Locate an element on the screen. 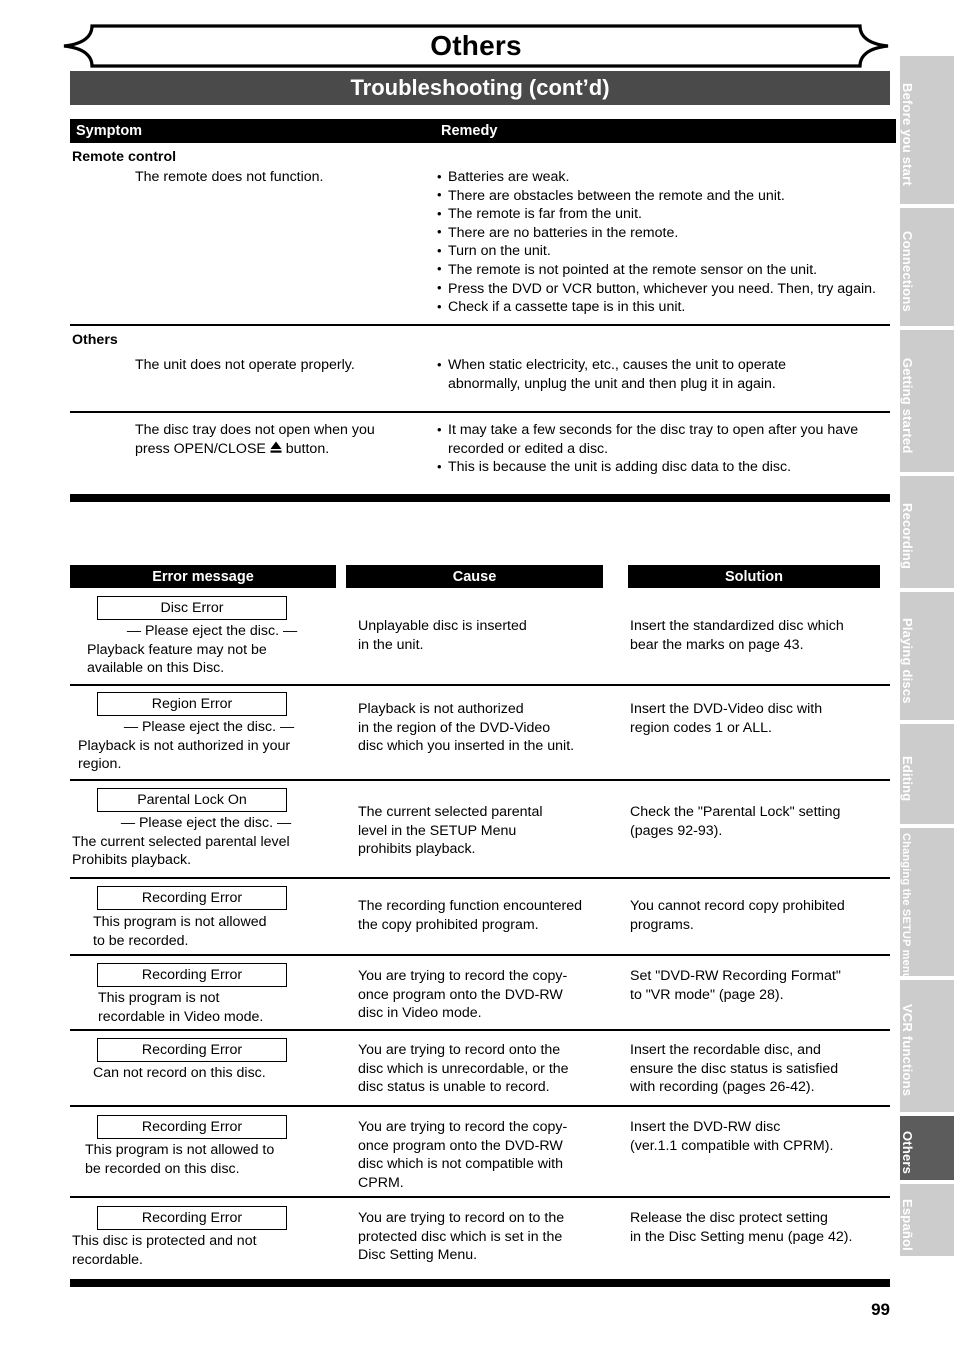  text-line: be recorded on this disc. is located at coordinates (162, 1168).